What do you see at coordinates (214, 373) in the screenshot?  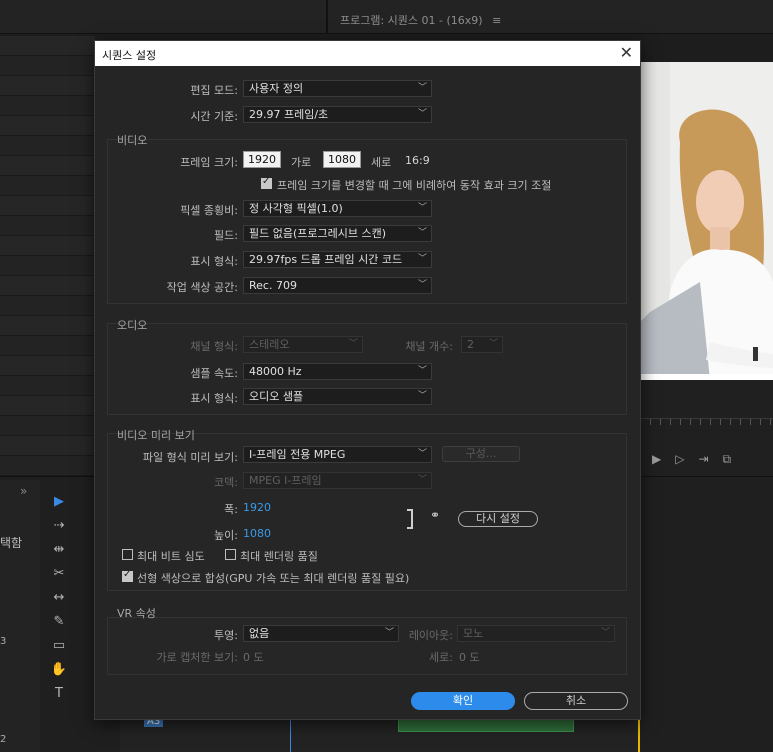 I see `sample-rate-label: 샘플 속도:` at bounding box center [214, 373].